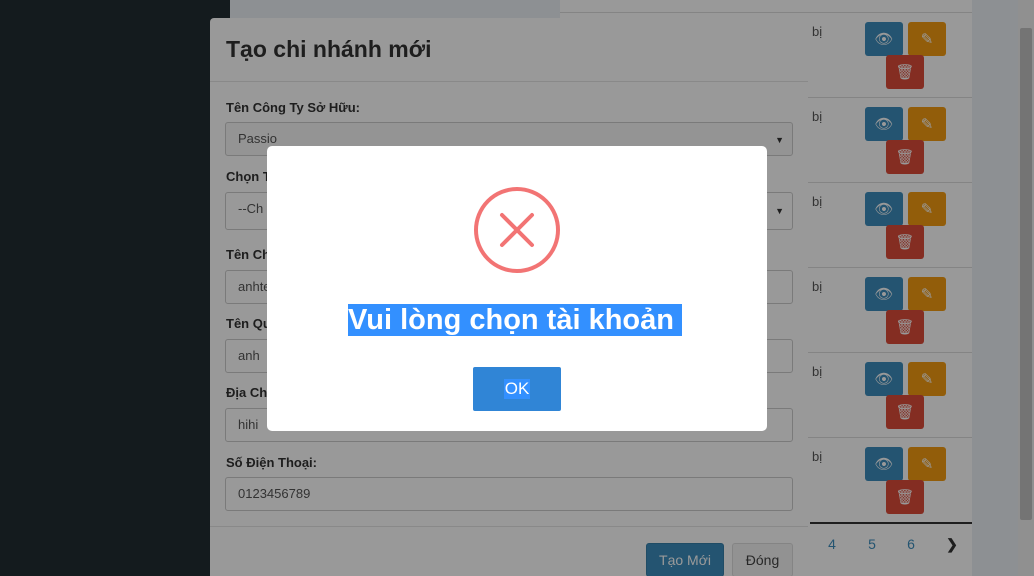  Describe the element at coordinates (515, 320) in the screenshot. I see `alert-message: Vui lòng chọn tài khoản` at that location.